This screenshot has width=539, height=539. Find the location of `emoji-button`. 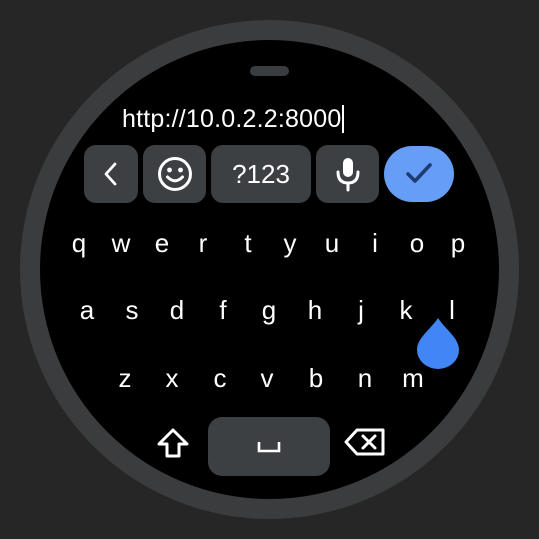

emoji-button is located at coordinates (174, 174).